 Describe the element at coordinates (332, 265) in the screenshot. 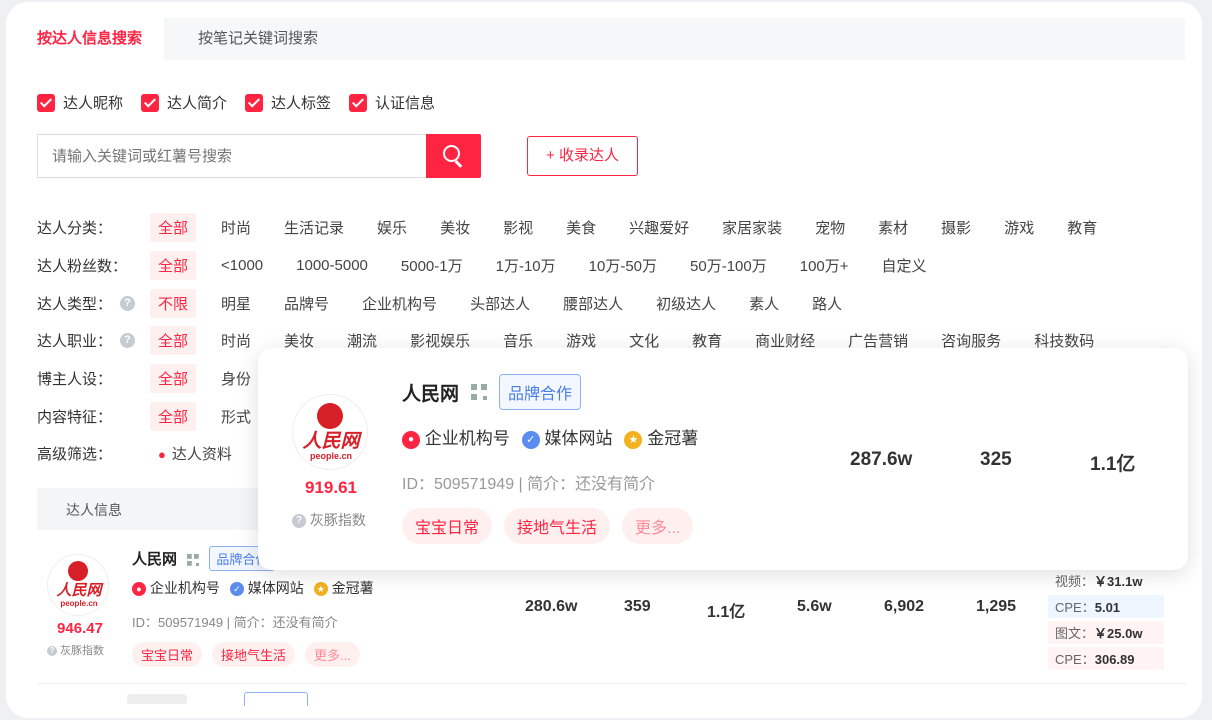

I see `filter-option: 1000-5000` at that location.